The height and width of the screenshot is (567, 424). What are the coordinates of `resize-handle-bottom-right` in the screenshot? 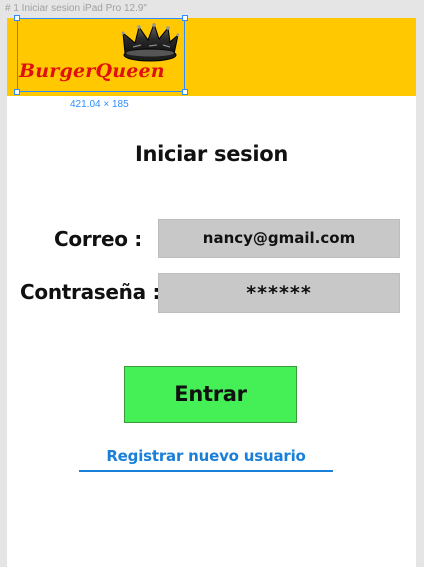 It's located at (185, 92).